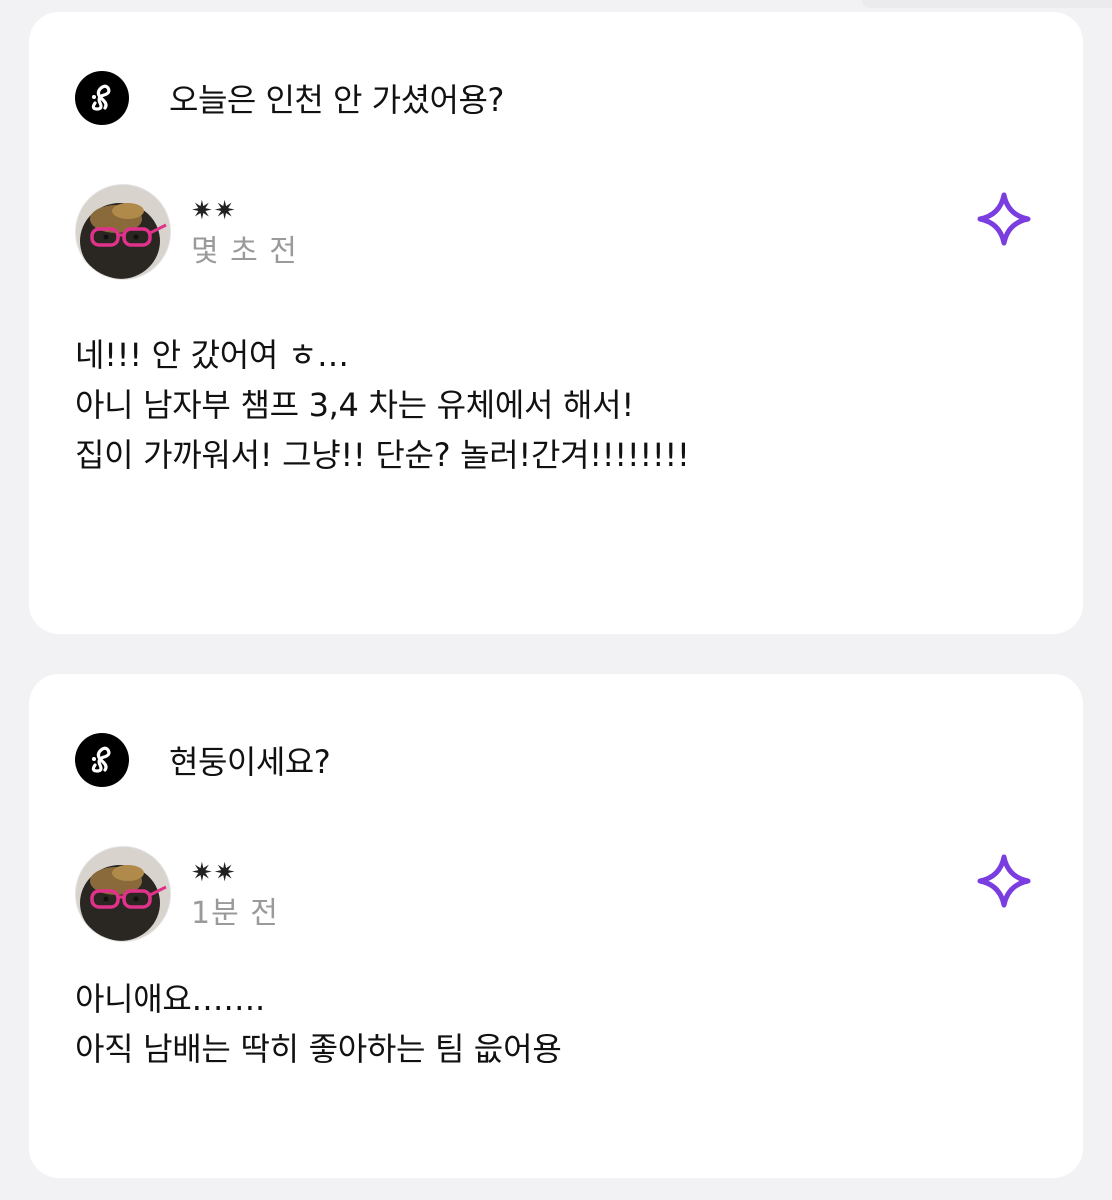 This screenshot has height=1200, width=1112. Describe the element at coordinates (235, 913) in the screenshot. I see `timestamp: 1분 전` at that location.